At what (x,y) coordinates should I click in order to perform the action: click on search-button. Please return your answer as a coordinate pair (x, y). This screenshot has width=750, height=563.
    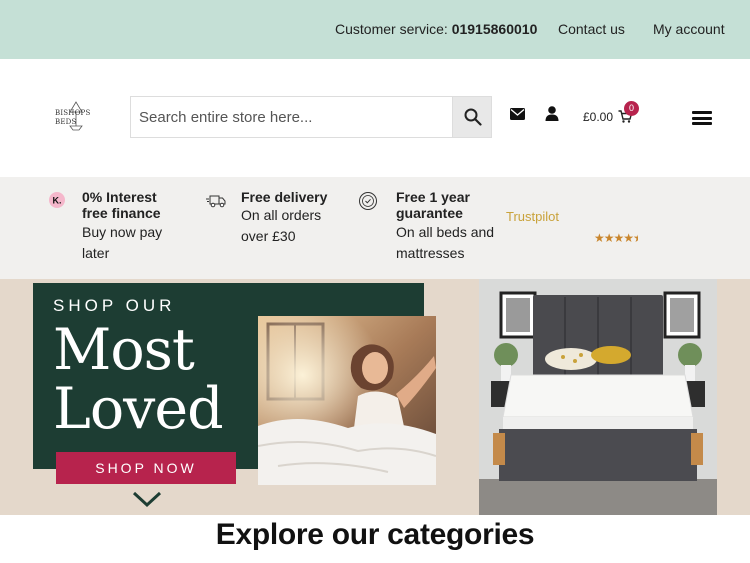
    Looking at the image, I should click on (471, 117).